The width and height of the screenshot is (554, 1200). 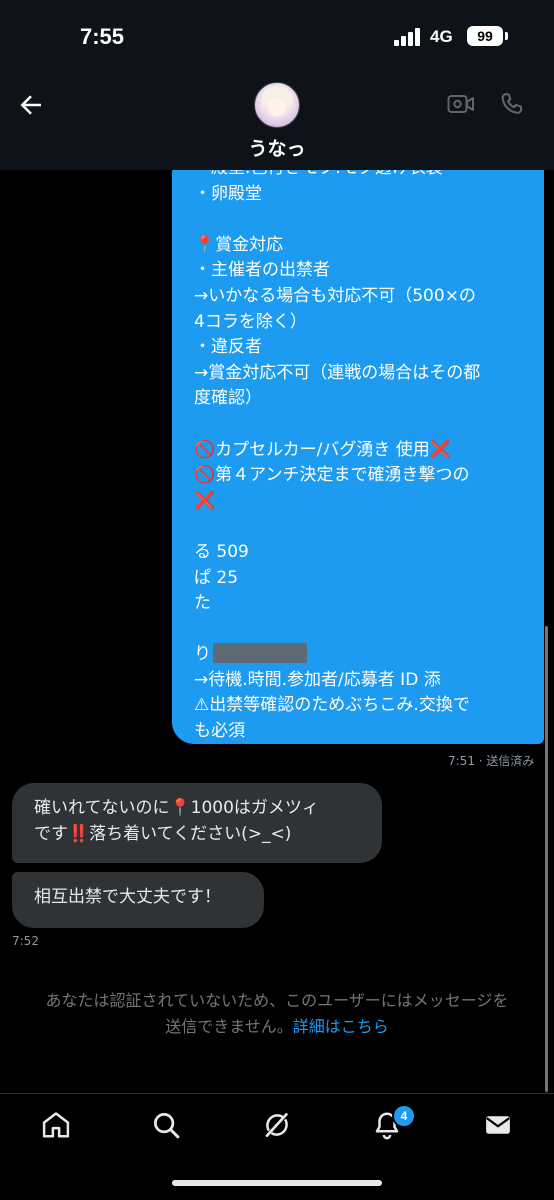 I want to click on message-line: ・卵殿堂, so click(x=228, y=193).